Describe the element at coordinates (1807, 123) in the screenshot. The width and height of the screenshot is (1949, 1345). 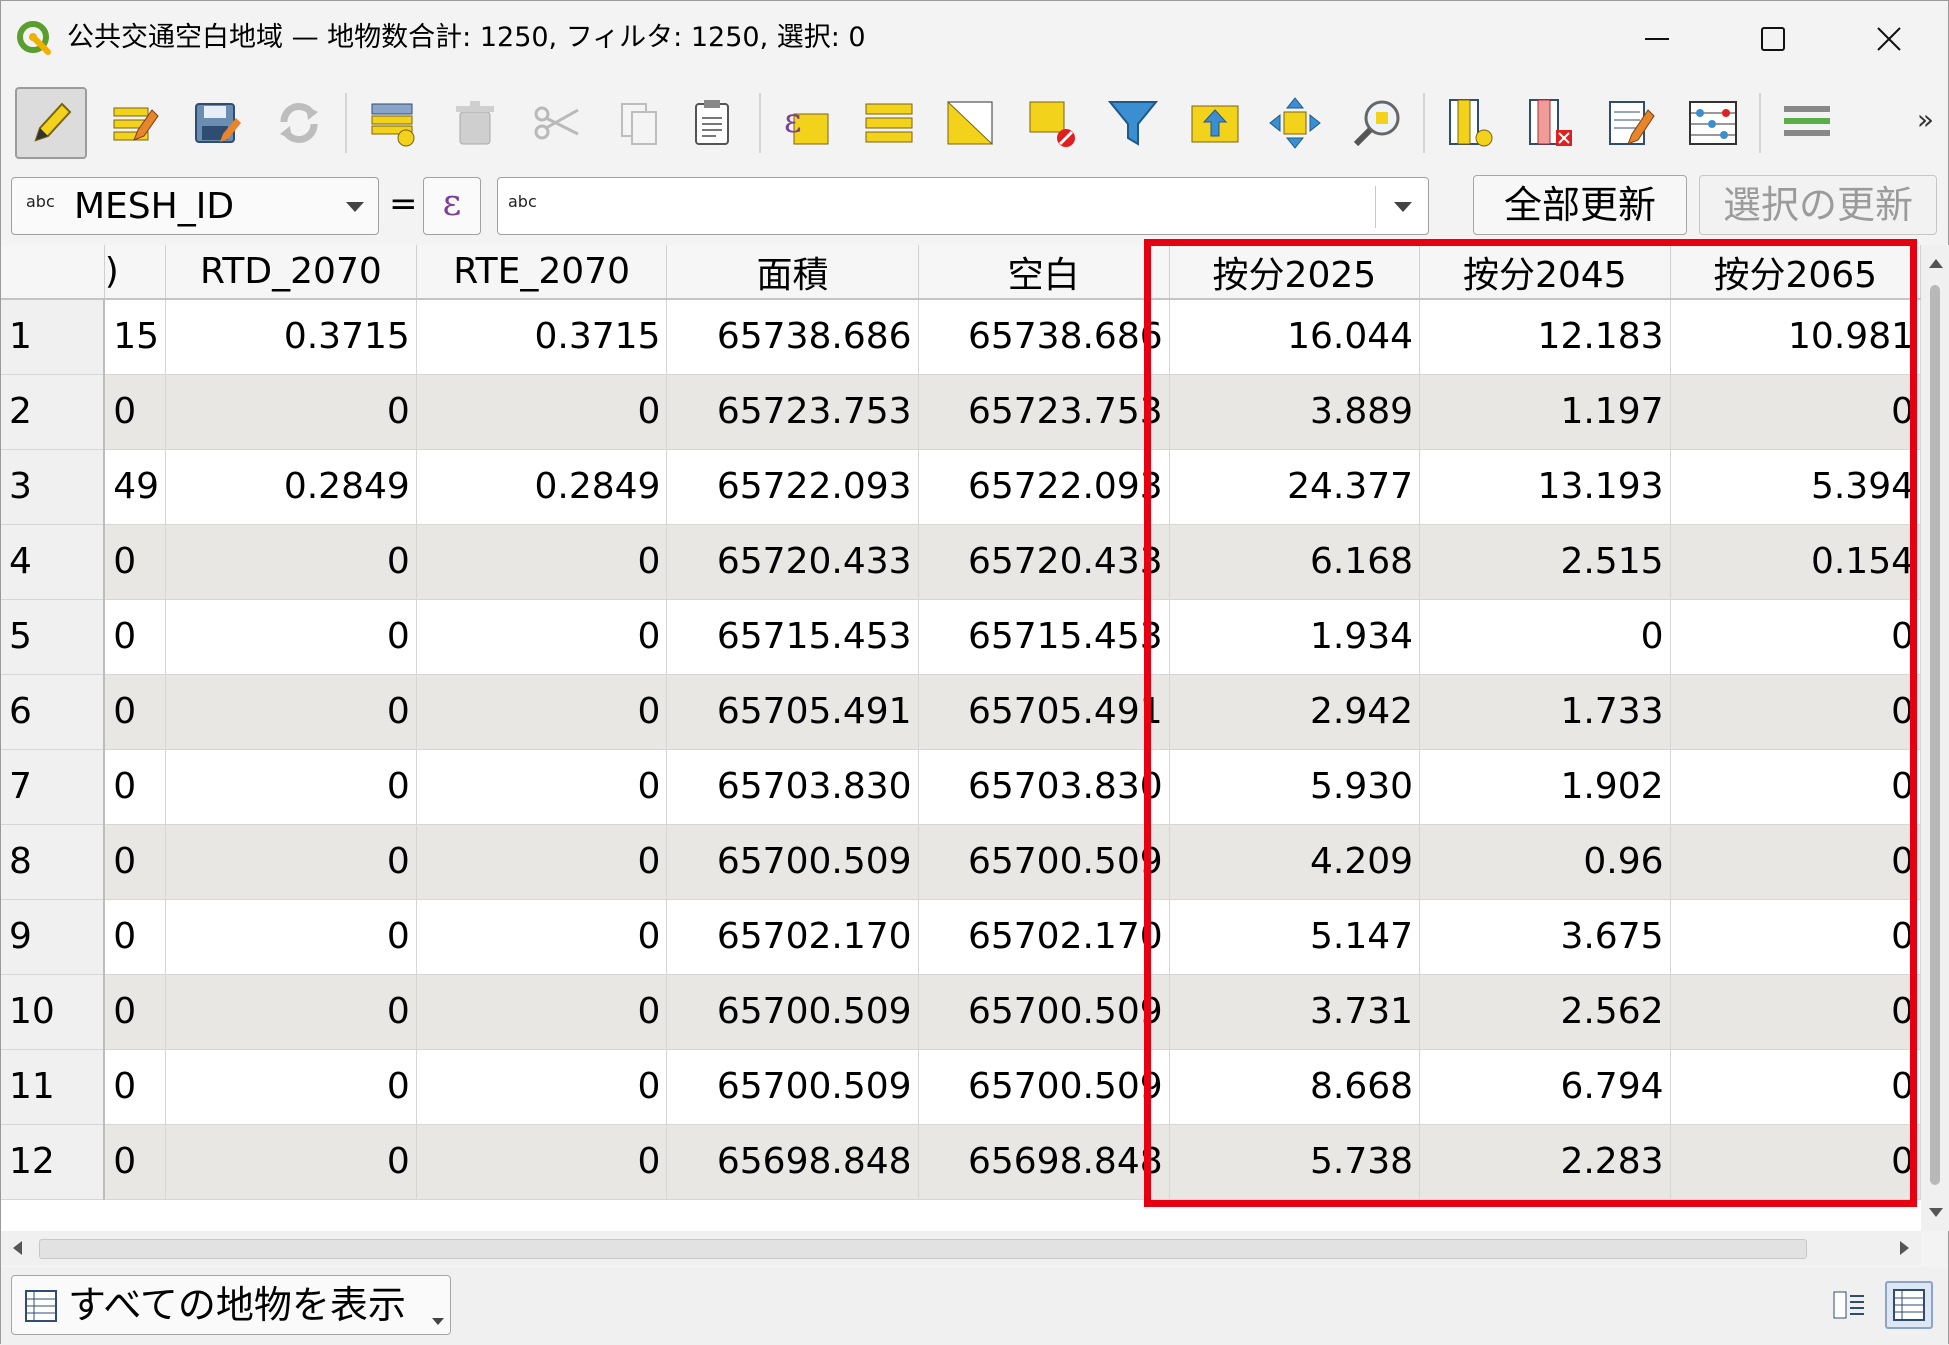
I see `actions-button` at that location.